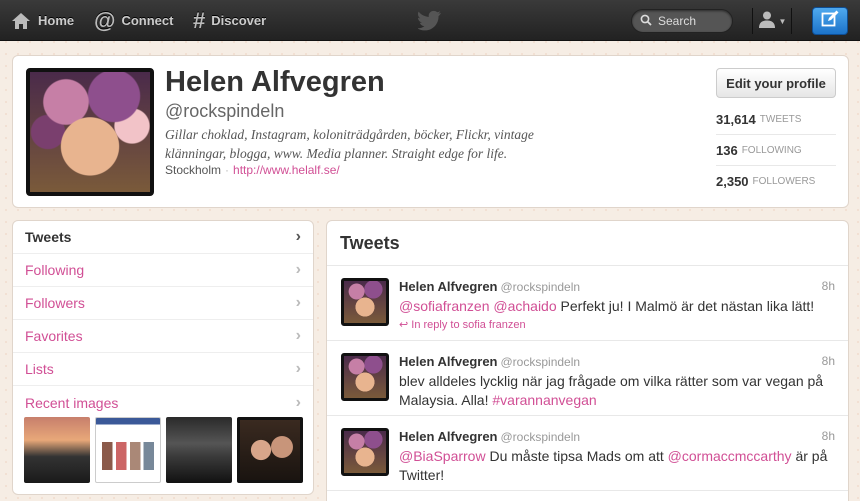  What do you see at coordinates (90, 132) in the screenshot?
I see `profile-avatar` at bounding box center [90, 132].